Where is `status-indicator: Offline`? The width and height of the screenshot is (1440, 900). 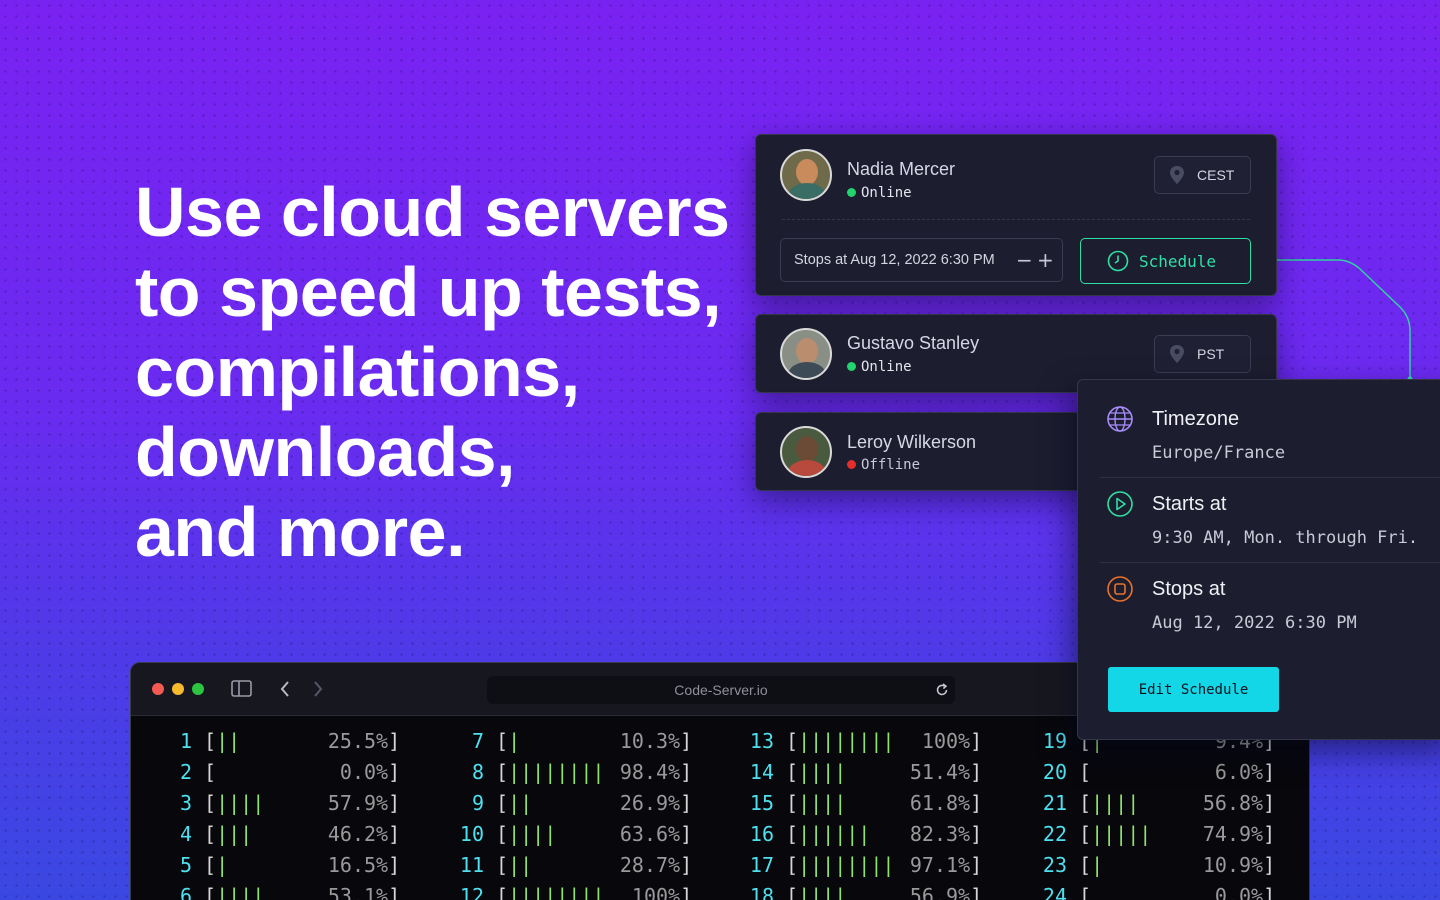
status-indicator: Offline is located at coordinates (883, 465).